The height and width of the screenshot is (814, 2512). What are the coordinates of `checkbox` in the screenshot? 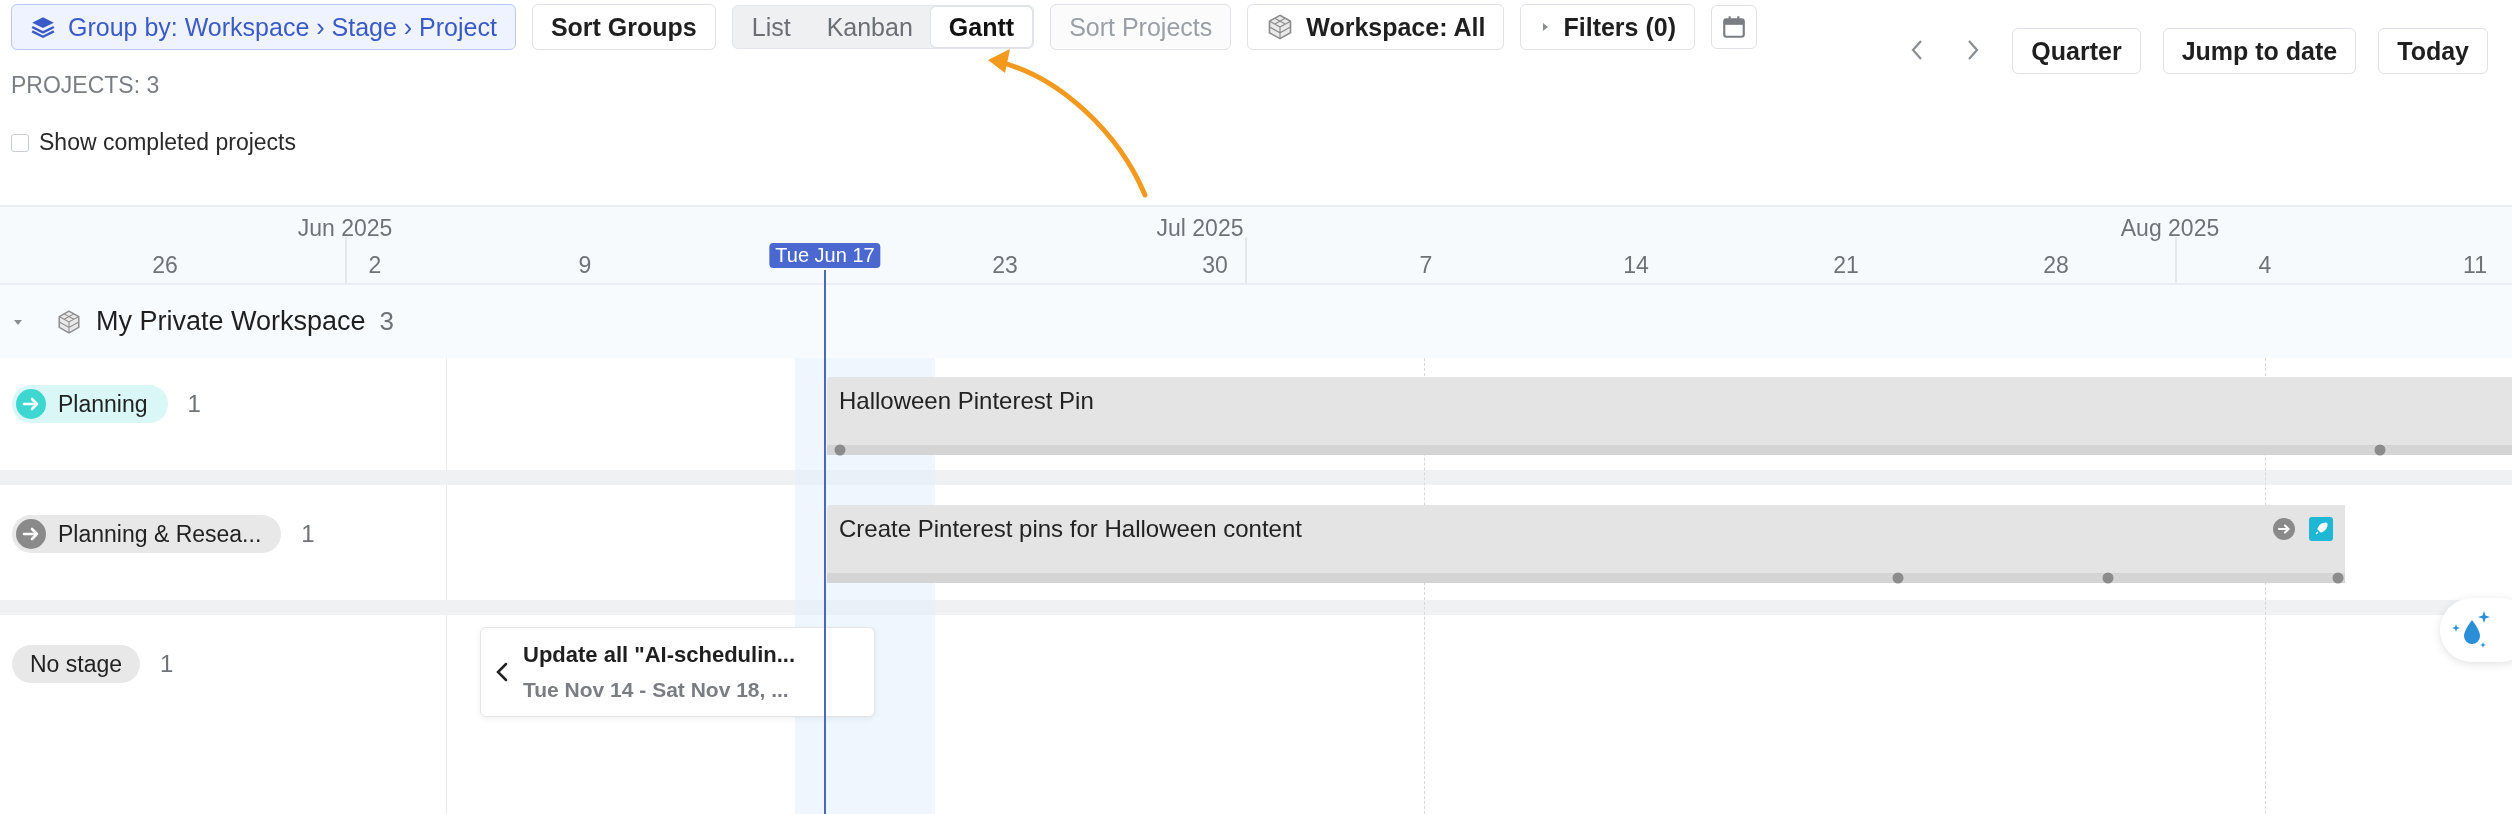 It's located at (20, 142).